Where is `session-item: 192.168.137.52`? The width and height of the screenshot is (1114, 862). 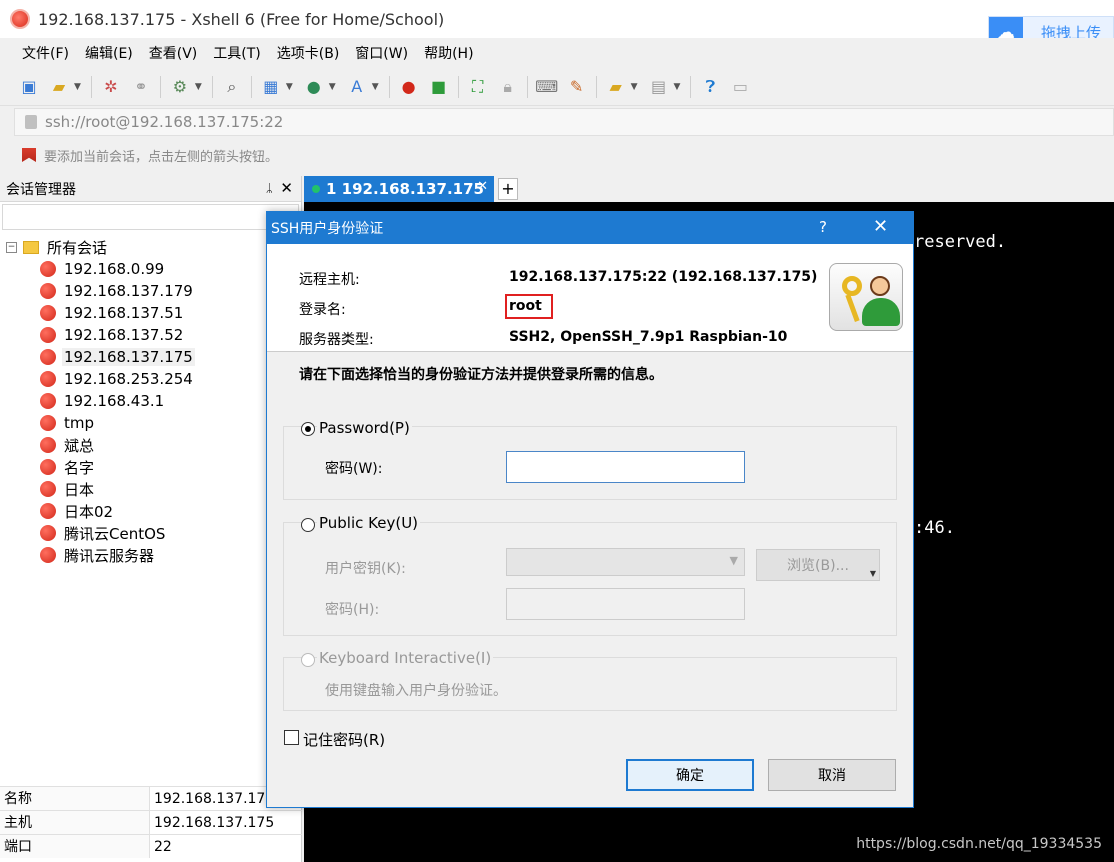 session-item: 192.168.137.52 is located at coordinates (150, 335).